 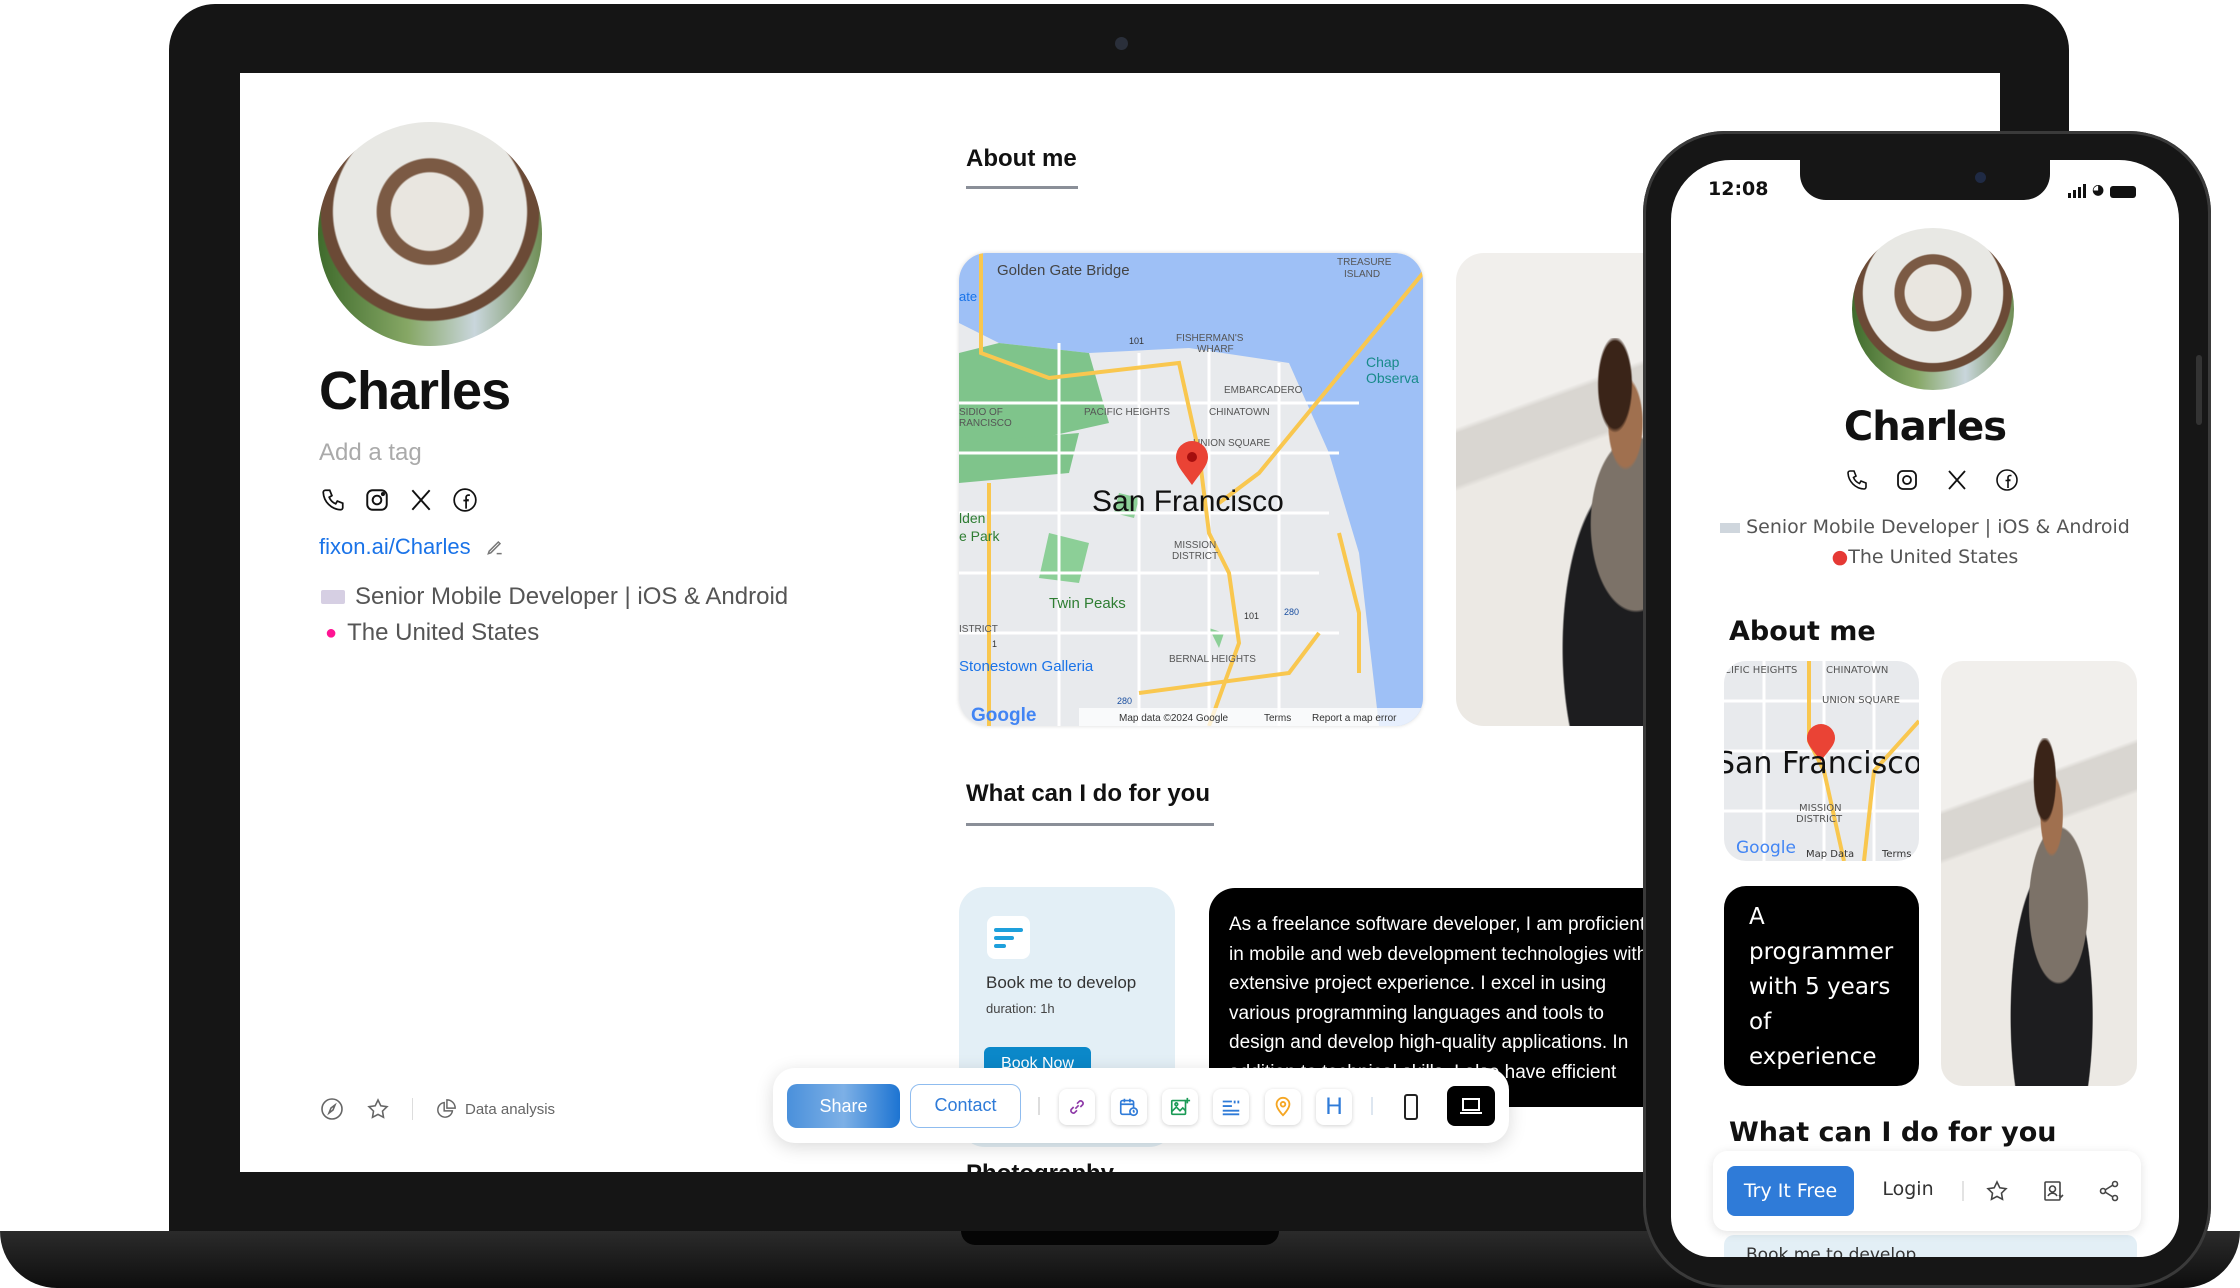 What do you see at coordinates (1090, 824) in the screenshot?
I see `services-underline` at bounding box center [1090, 824].